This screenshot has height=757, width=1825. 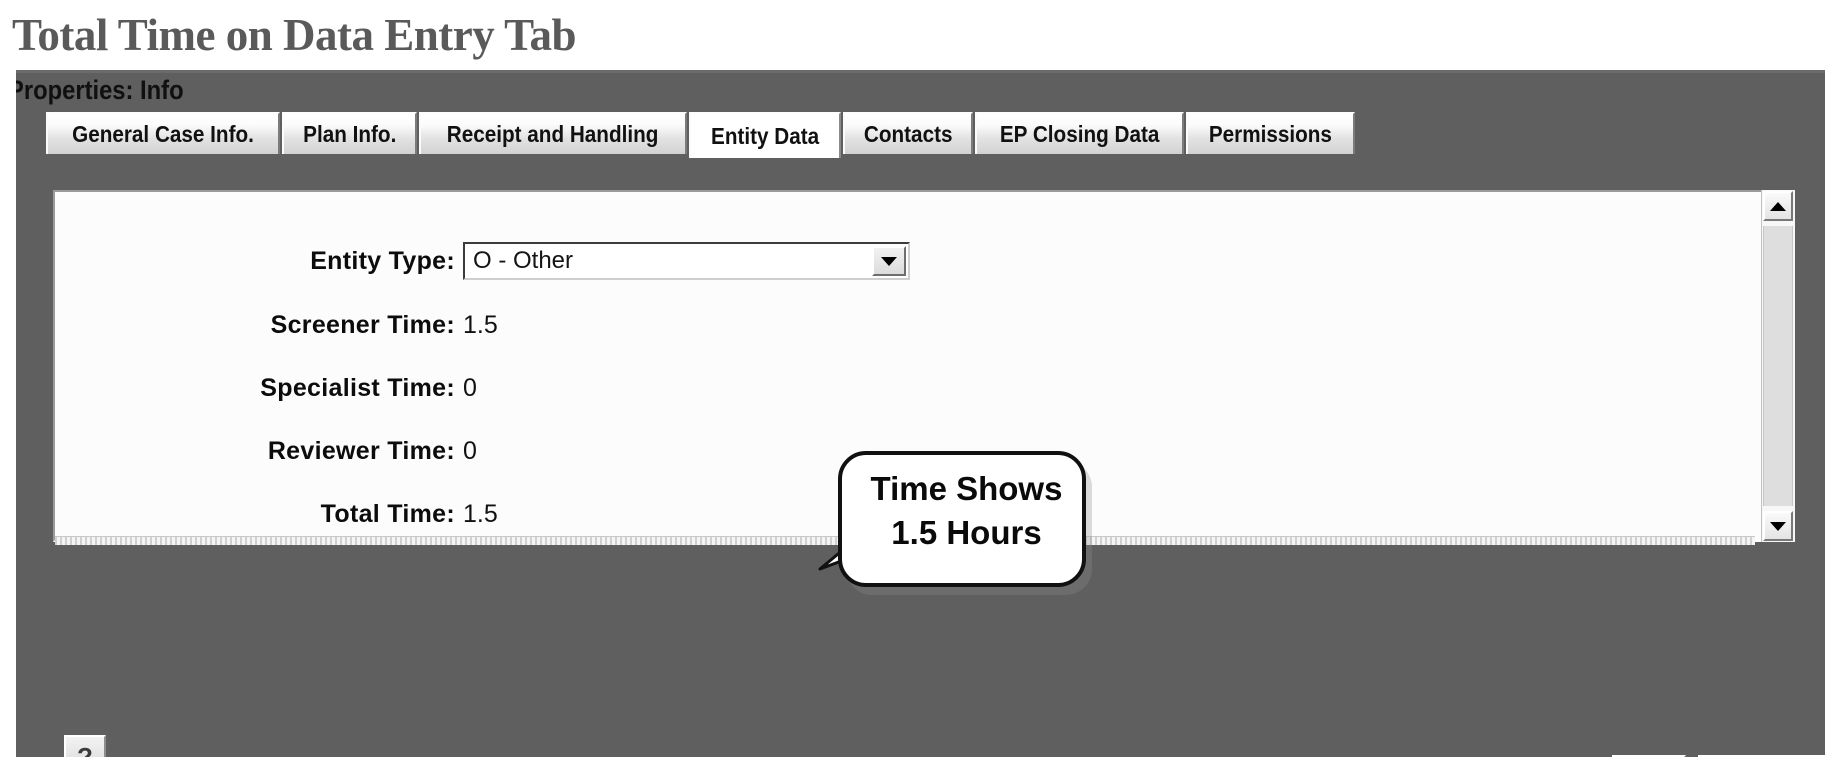 I want to click on tab-label: Plan Info., so click(x=350, y=133).